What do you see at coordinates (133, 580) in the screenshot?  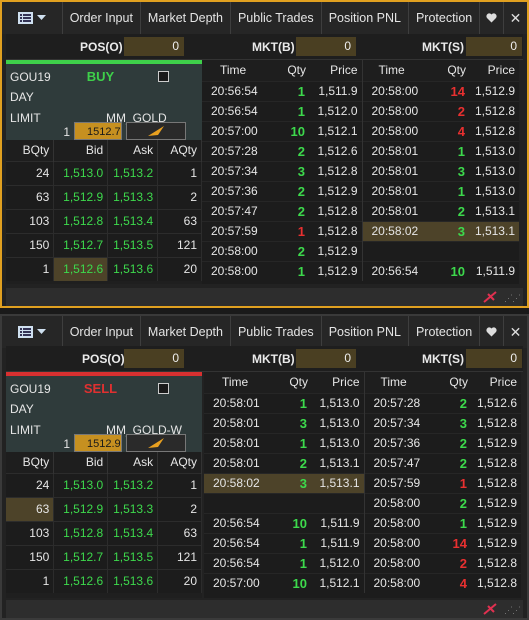 I see `ask-price: 1,513.6` at bounding box center [133, 580].